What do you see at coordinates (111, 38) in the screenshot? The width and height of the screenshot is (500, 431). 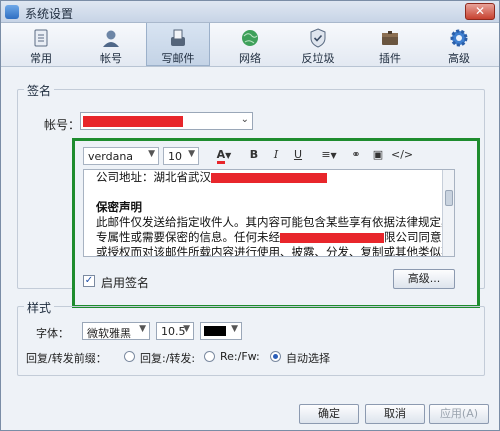 I see `user-icon` at bounding box center [111, 38].